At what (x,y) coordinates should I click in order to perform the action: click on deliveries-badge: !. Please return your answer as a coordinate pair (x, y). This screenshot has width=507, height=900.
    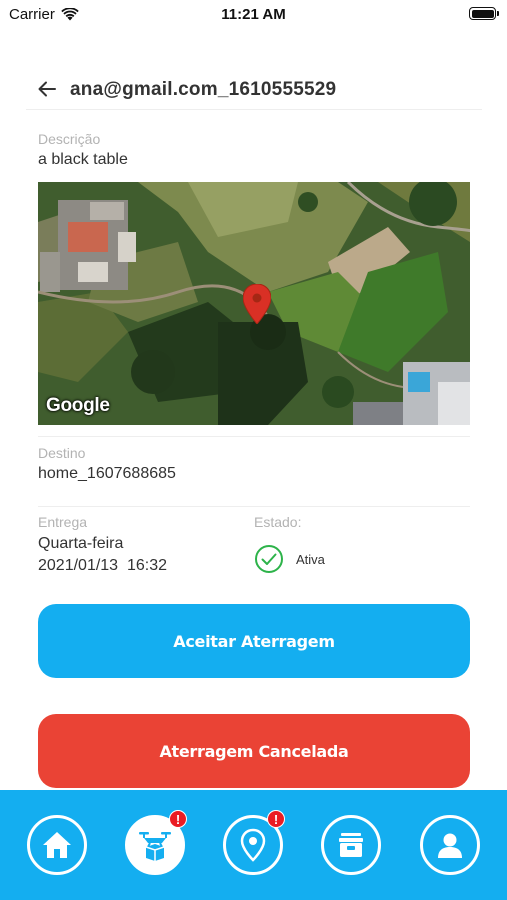
    Looking at the image, I should click on (178, 819).